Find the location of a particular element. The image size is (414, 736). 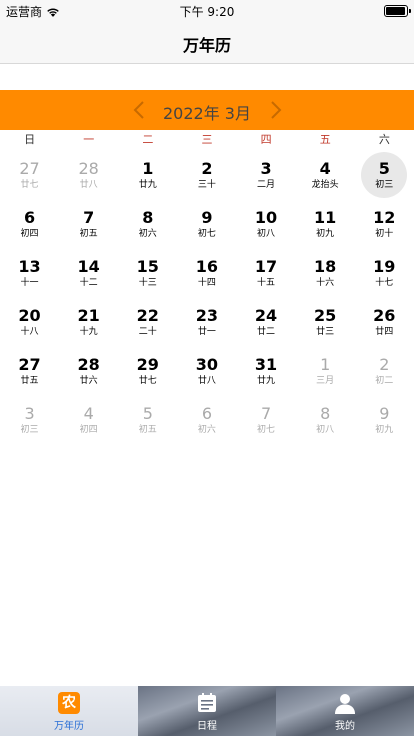

day-cell: 28 廿八 is located at coordinates (88, 174).